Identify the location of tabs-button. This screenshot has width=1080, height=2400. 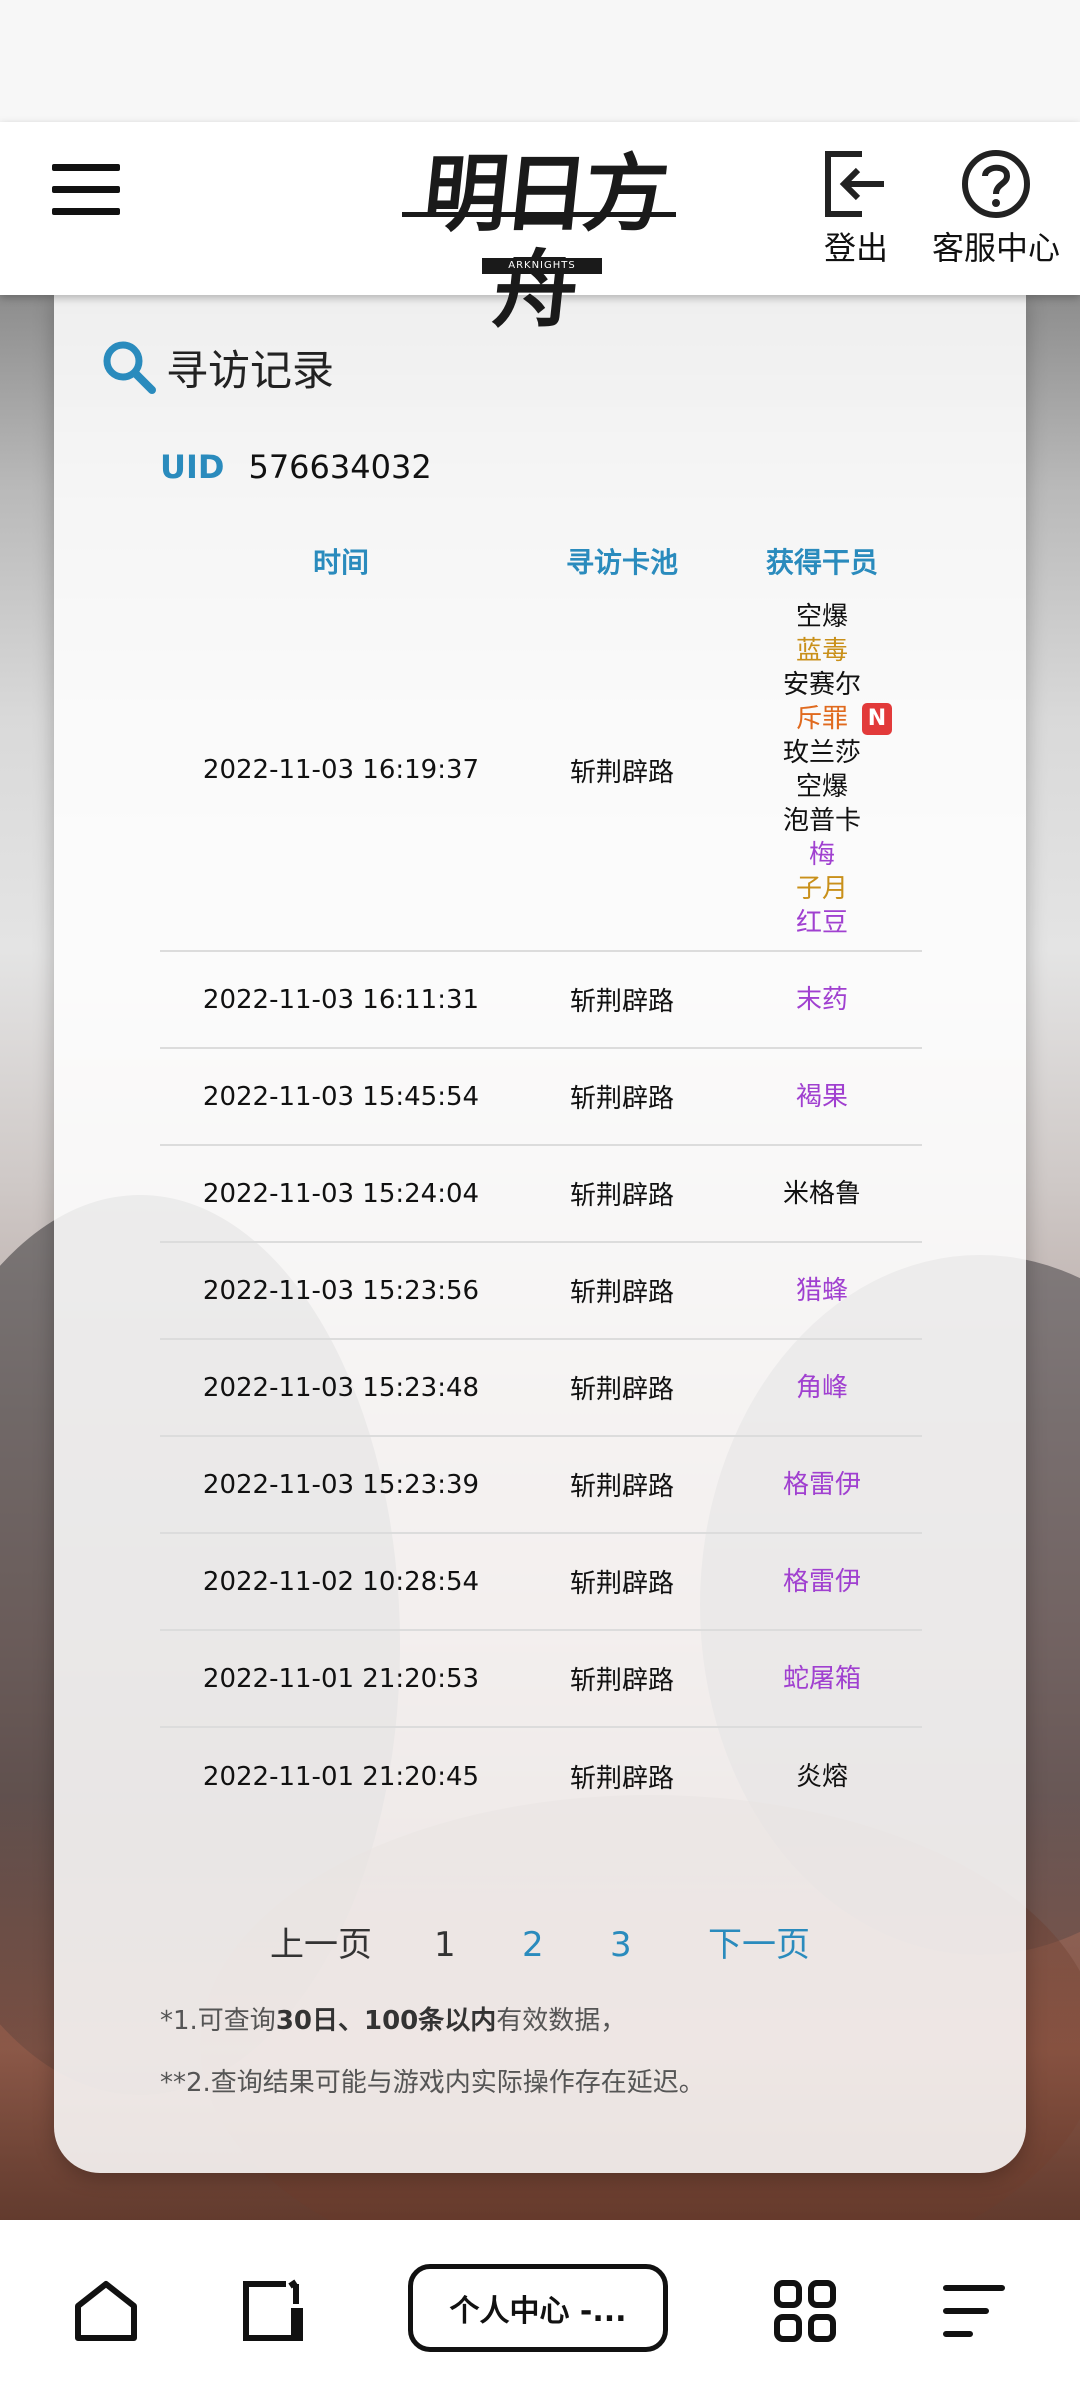
(273, 2313).